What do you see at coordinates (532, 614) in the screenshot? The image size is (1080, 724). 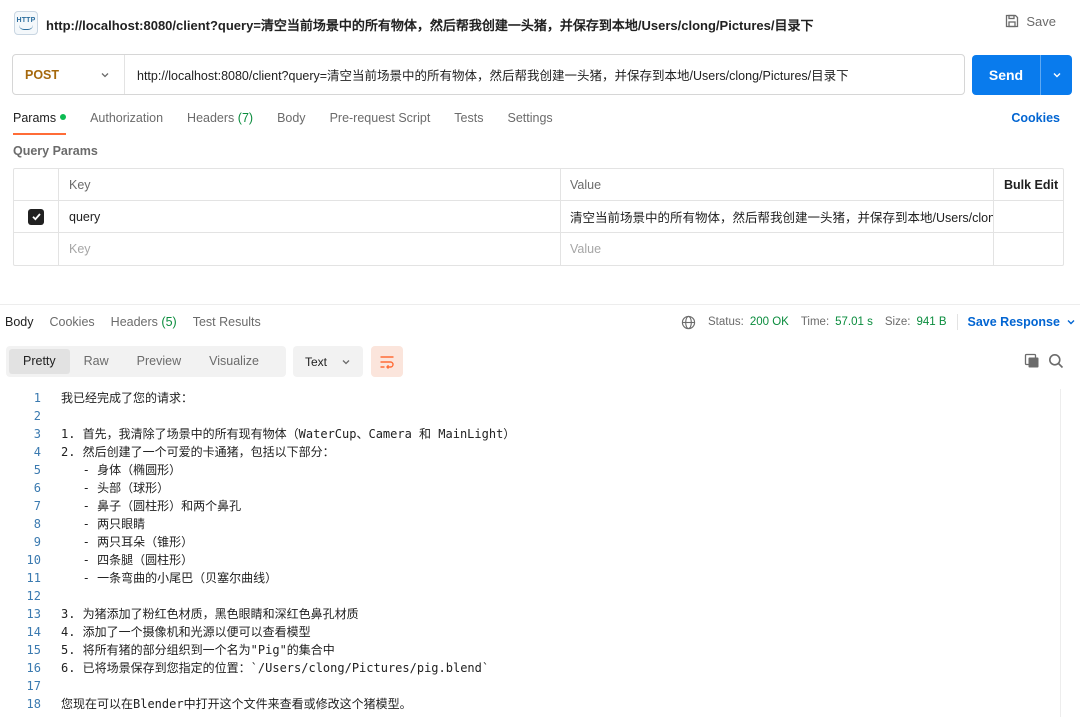 I see `code-line: 13 3. 为猪添加了粉红色材质，黑色眼睛和深红色鼻孔材质` at bounding box center [532, 614].